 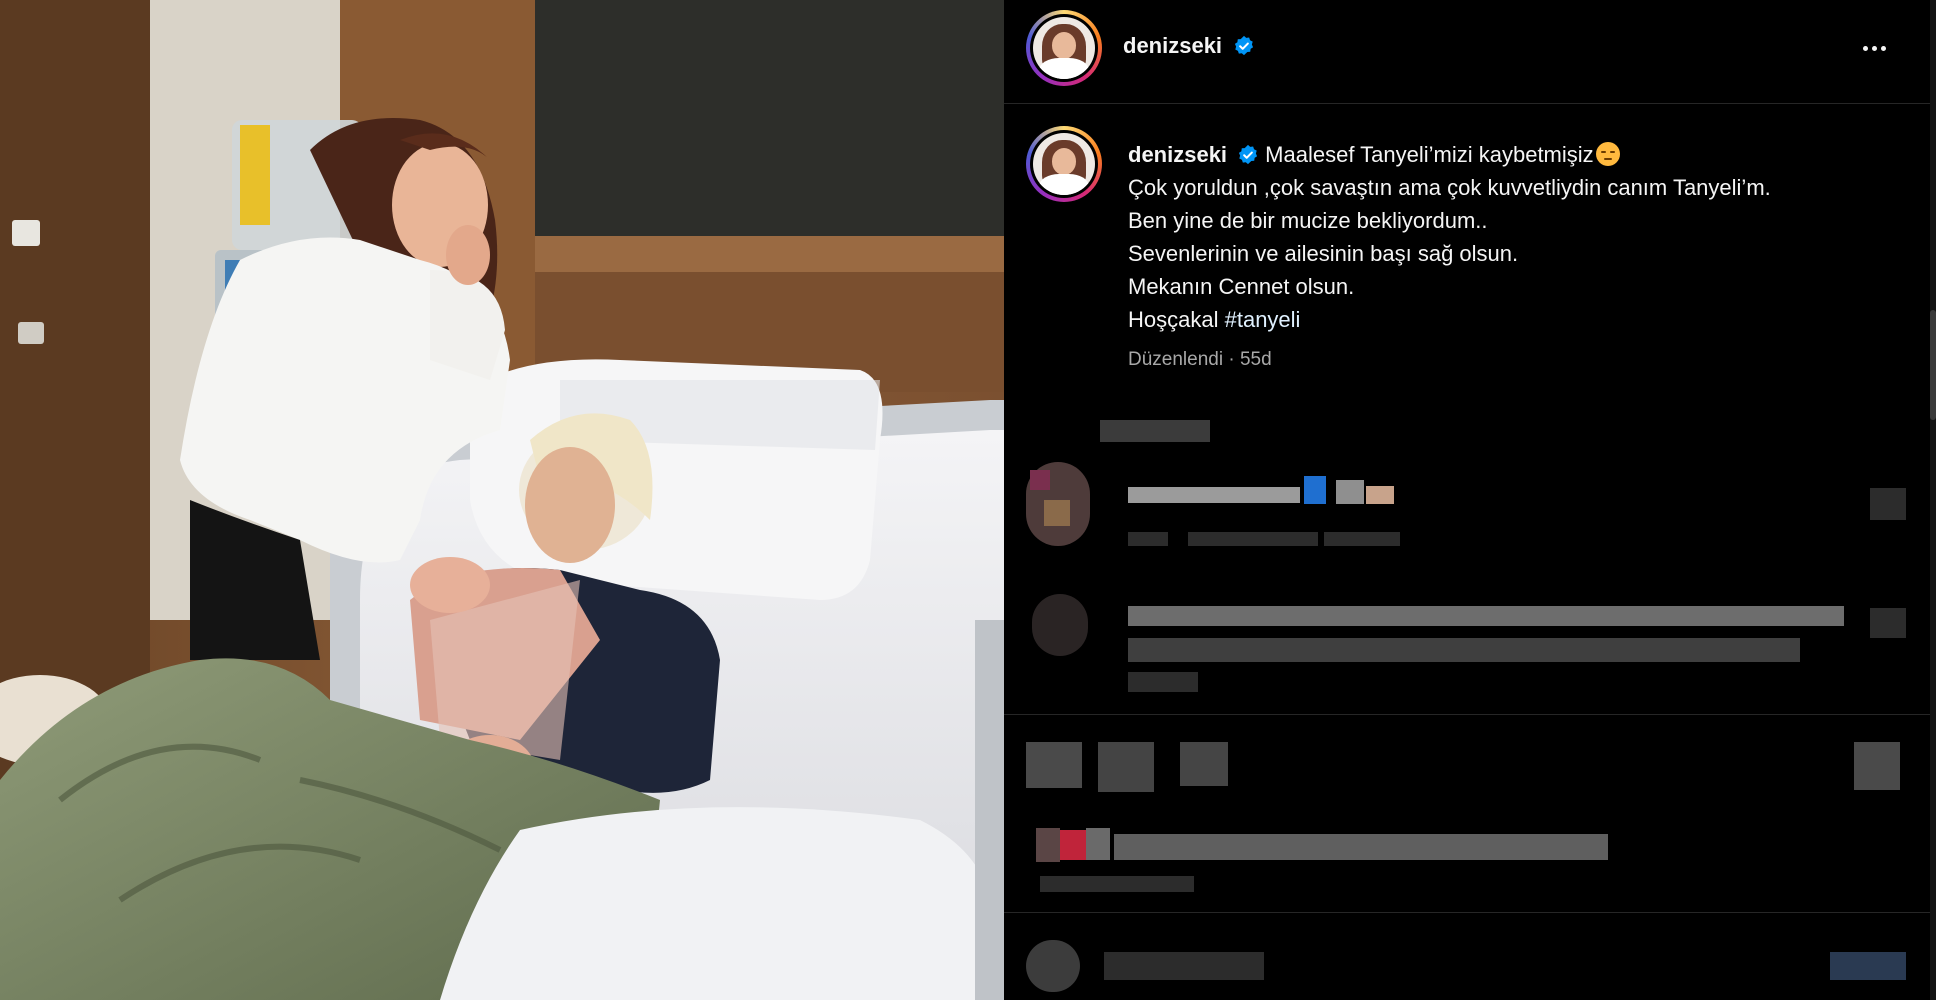 What do you see at coordinates (1064, 48) in the screenshot?
I see `avatar` at bounding box center [1064, 48].